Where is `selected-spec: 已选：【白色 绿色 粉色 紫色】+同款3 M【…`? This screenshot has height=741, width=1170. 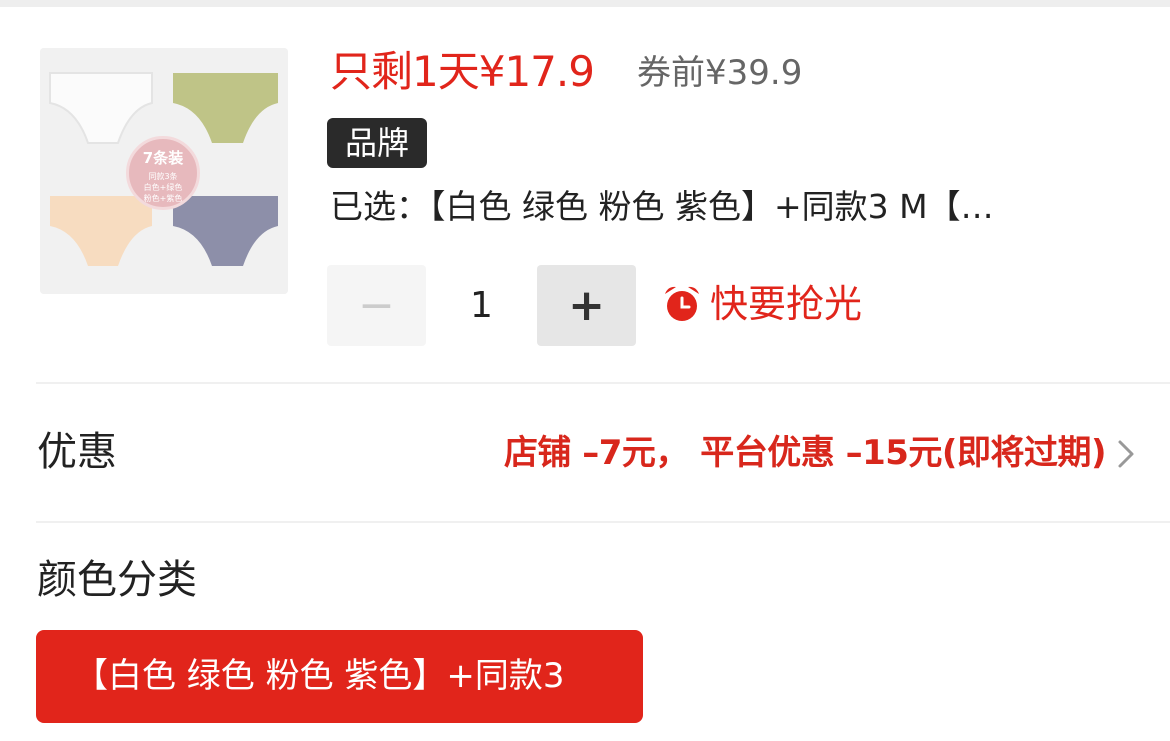 selected-spec: 已选：【白色 绿色 粉色 紫色】+同款3 M【… is located at coordinates (730, 207).